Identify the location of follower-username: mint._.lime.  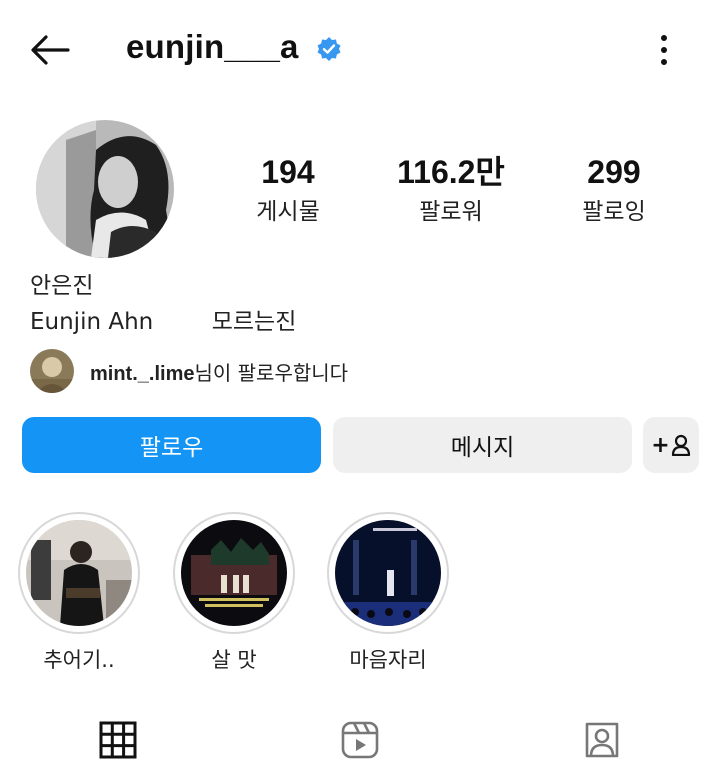
(142, 374).